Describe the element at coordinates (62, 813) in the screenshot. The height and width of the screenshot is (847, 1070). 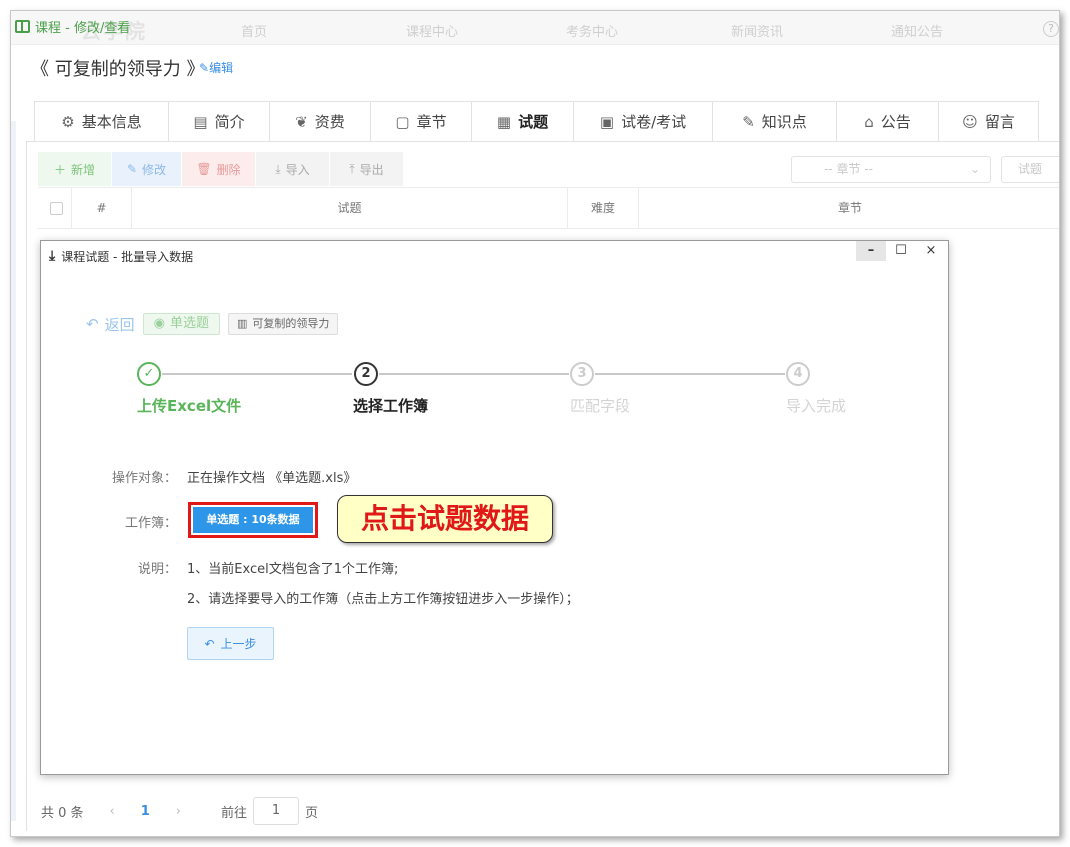
I see `total-count: 共 0 条` at that location.